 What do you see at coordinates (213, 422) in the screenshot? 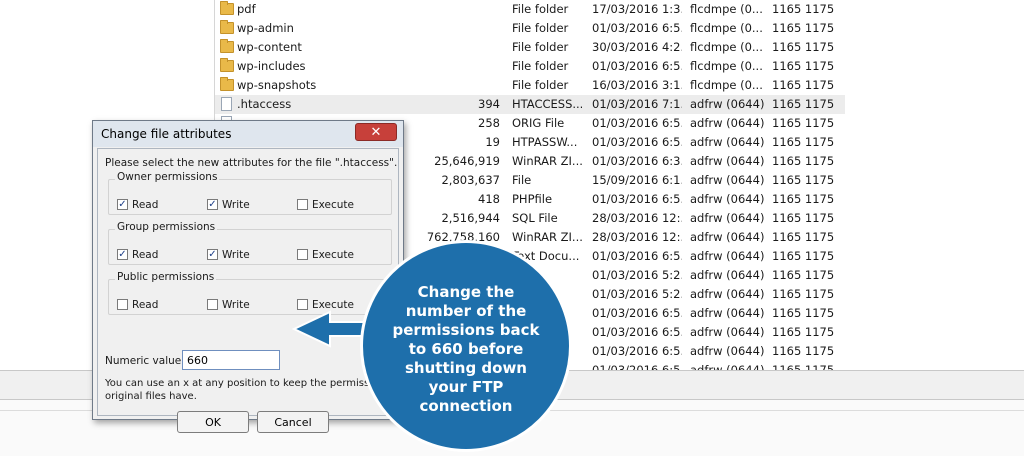
I see `ok-button: OK` at bounding box center [213, 422].